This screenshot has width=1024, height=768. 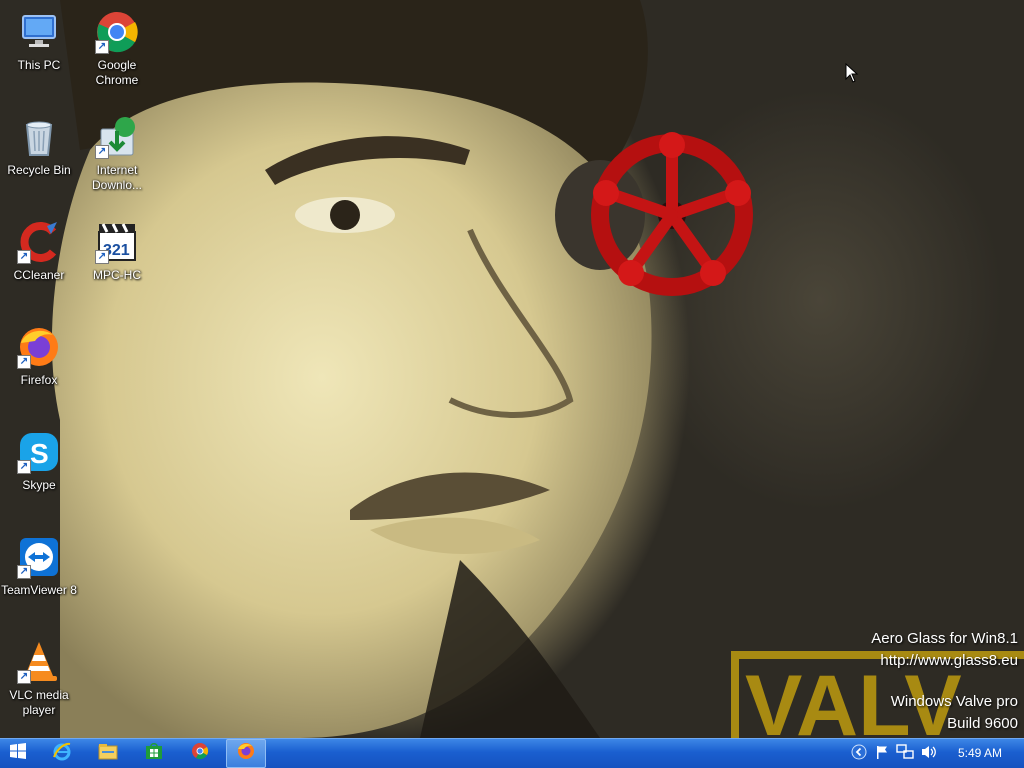 I want to click on teamviewer-icon: ↗, so click(x=39, y=557).